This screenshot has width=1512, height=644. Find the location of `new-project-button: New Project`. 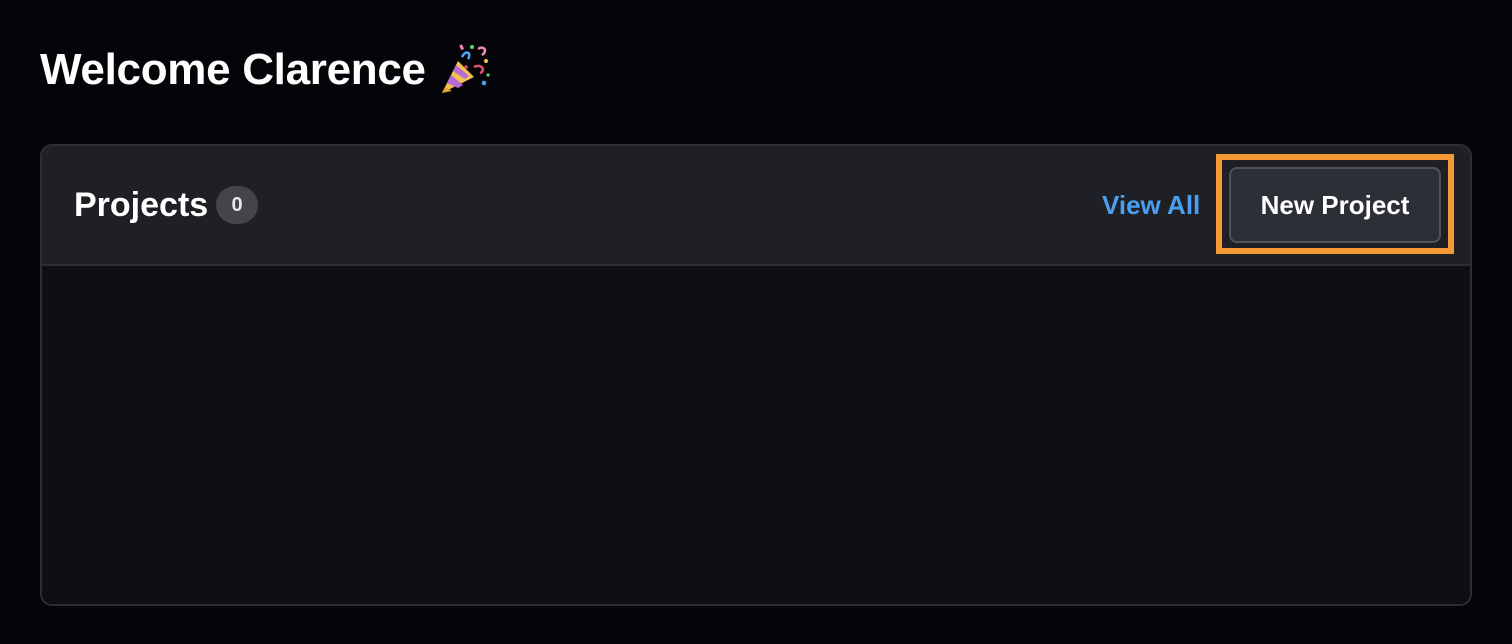

new-project-button: New Project is located at coordinates (1335, 205).